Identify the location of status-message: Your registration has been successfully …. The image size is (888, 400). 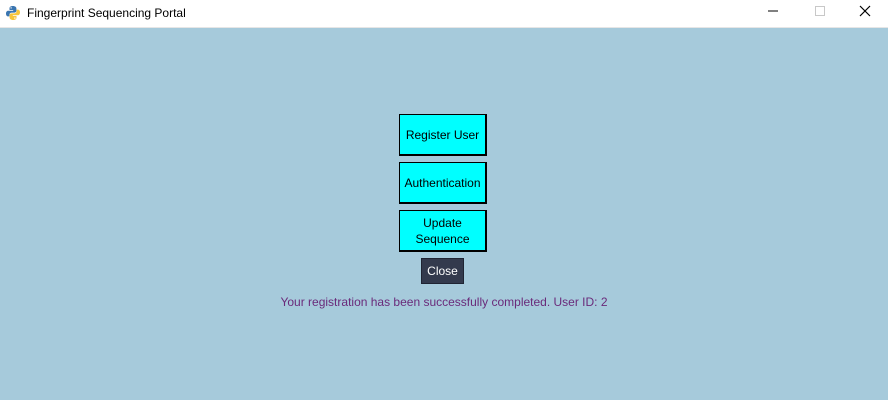
(444, 302).